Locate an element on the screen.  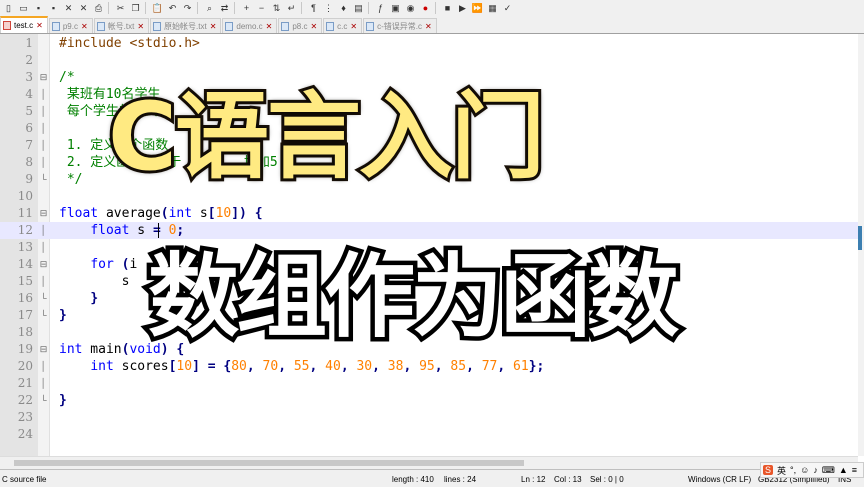
save-macro-icon: ▦ is located at coordinates (492, 8).